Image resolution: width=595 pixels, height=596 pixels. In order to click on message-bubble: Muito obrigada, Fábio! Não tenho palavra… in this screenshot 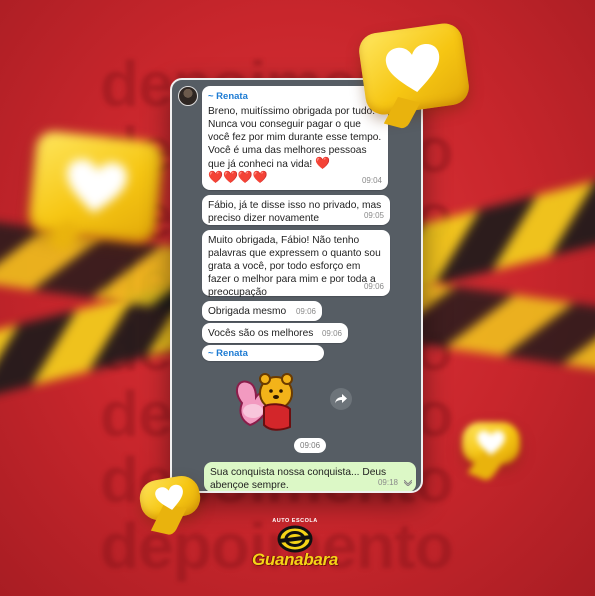, I will do `click(296, 264)`.